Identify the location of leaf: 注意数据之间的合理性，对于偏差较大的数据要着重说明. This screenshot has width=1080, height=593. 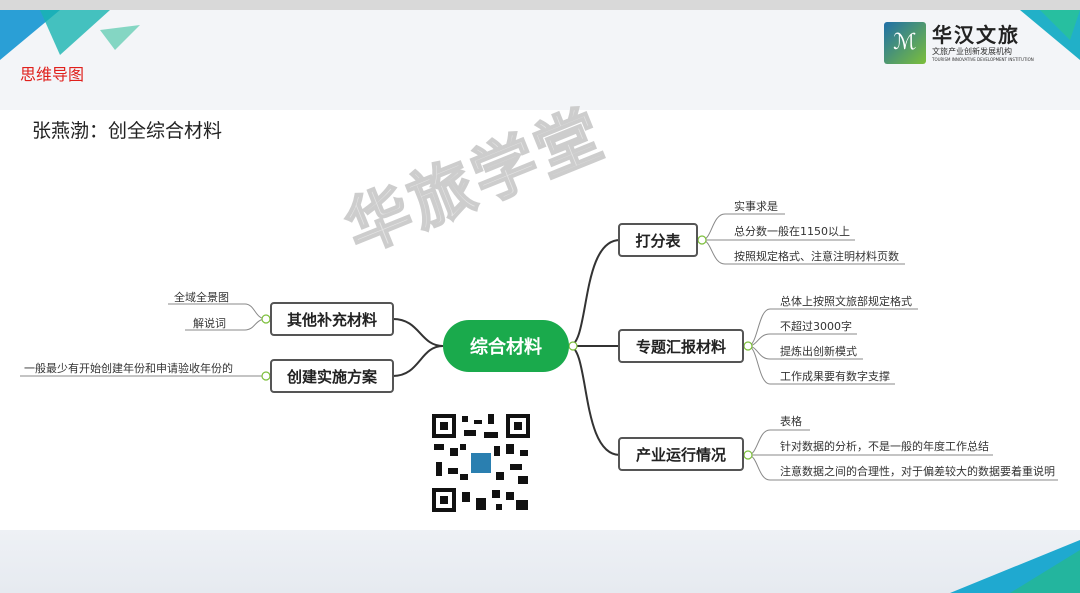
(917, 471).